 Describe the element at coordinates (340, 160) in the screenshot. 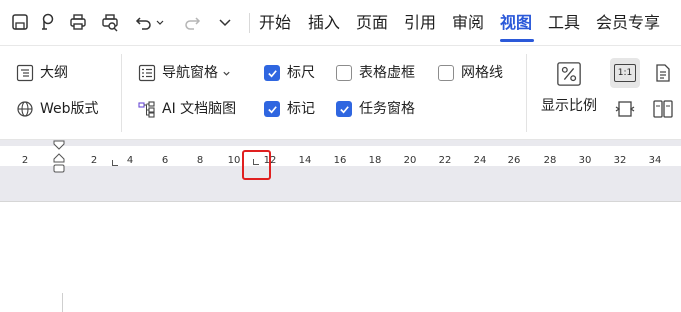

I see `ruler-number: 16` at that location.